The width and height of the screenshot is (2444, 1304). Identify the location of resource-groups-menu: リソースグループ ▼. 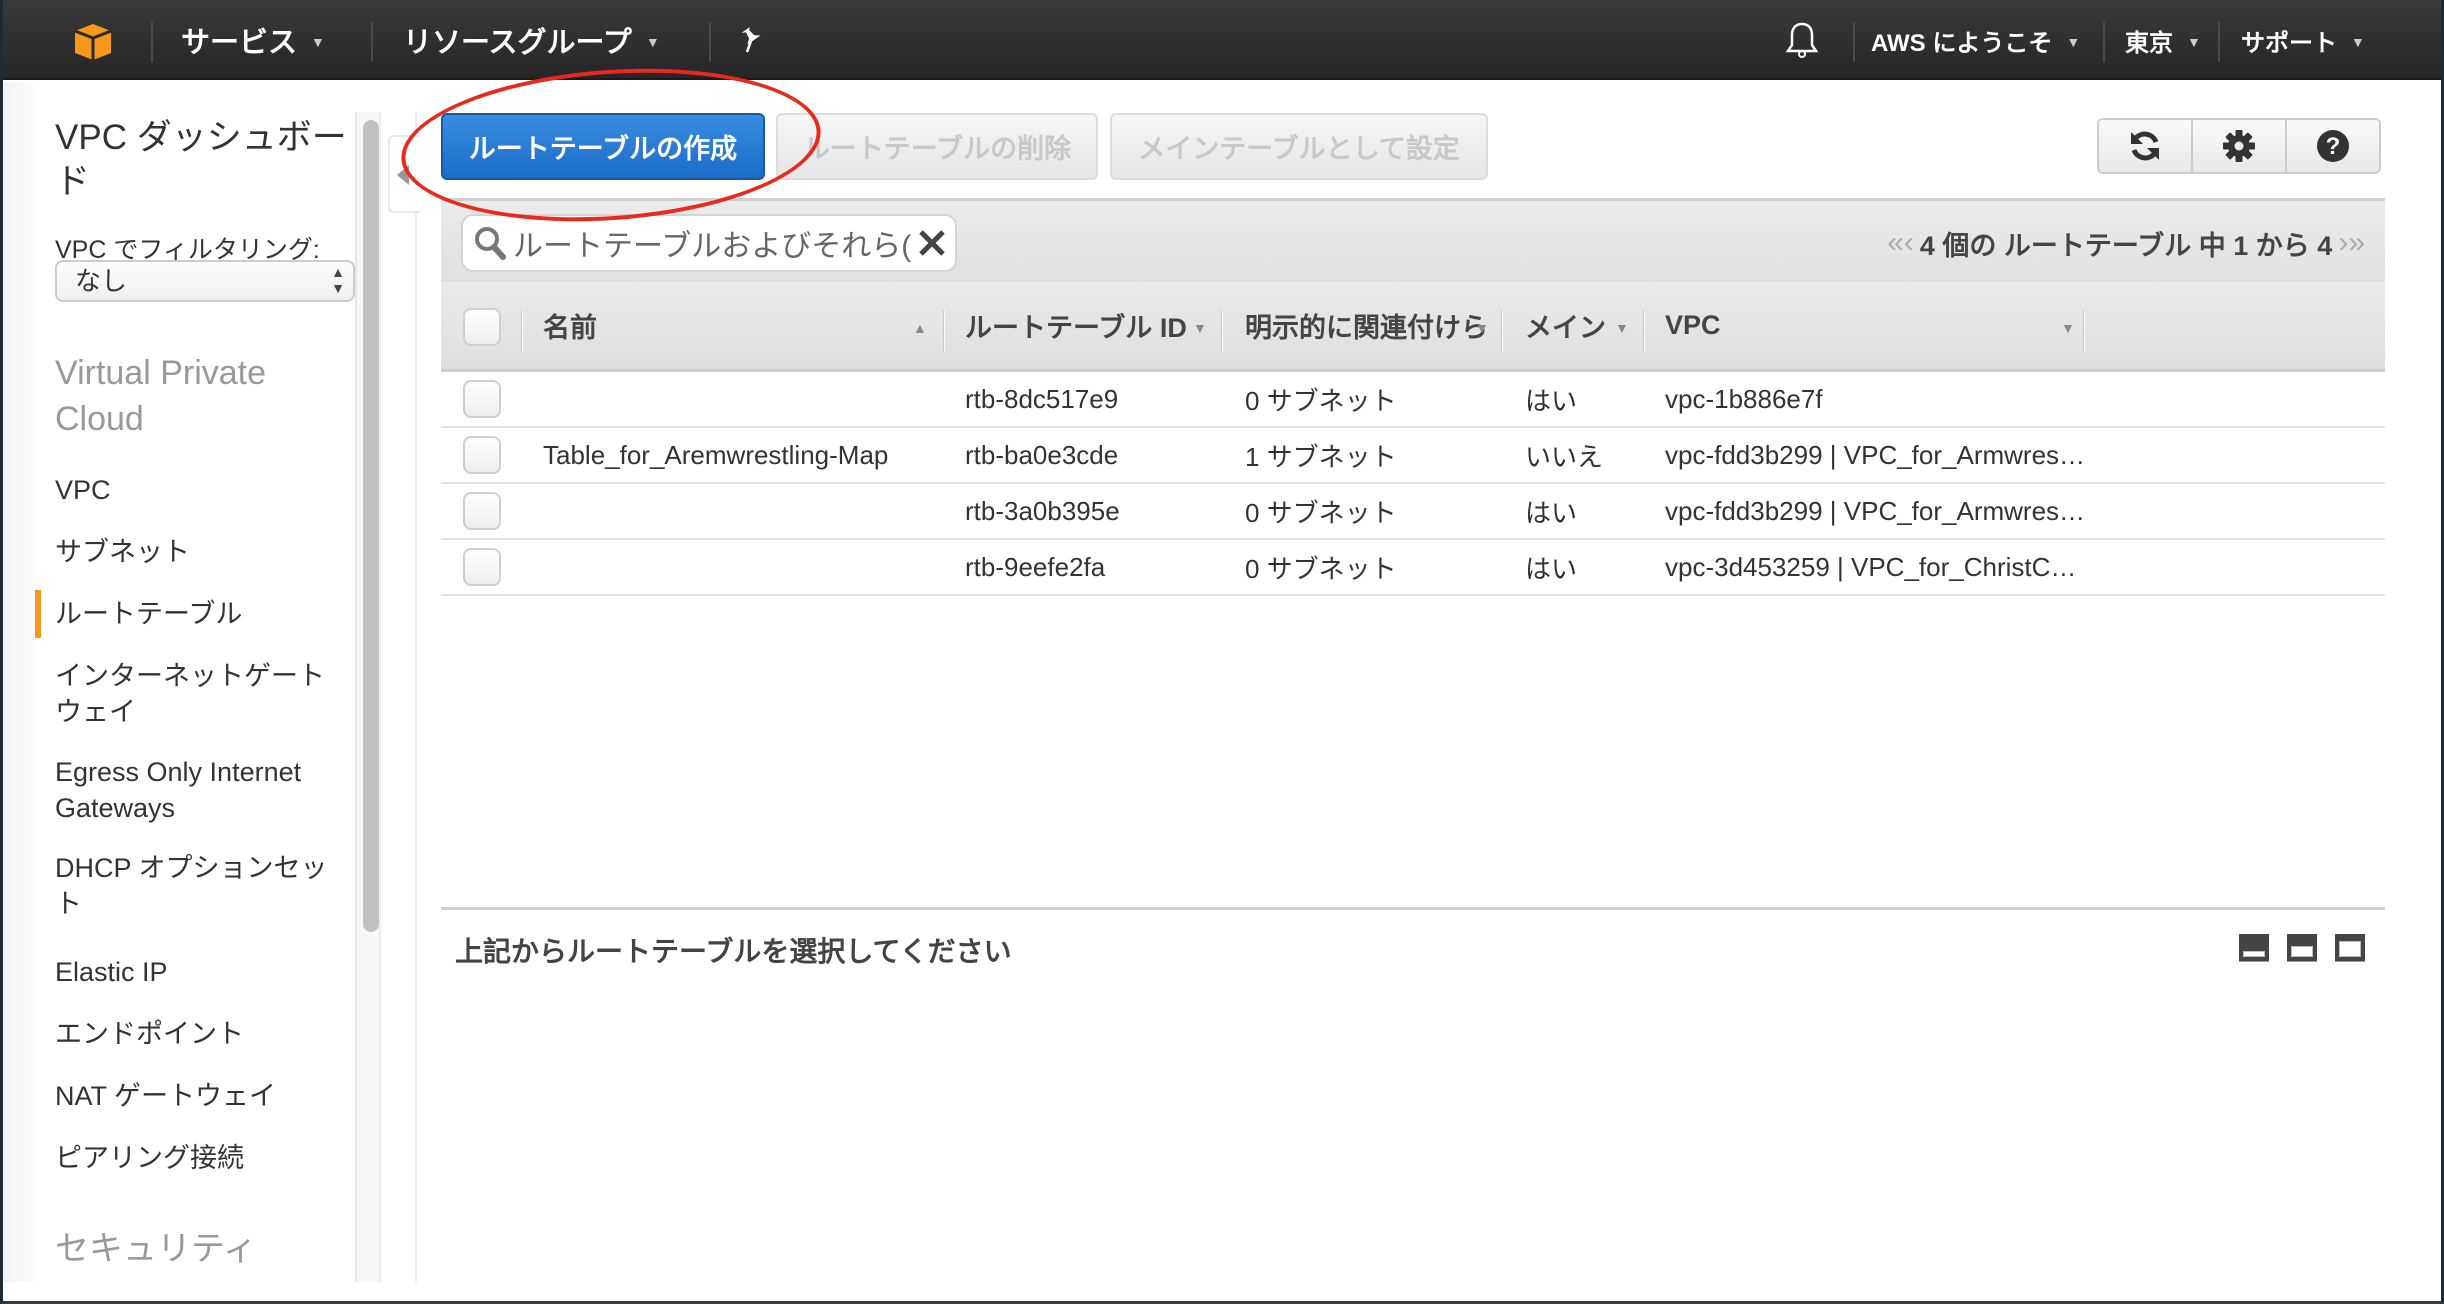
(531, 40).